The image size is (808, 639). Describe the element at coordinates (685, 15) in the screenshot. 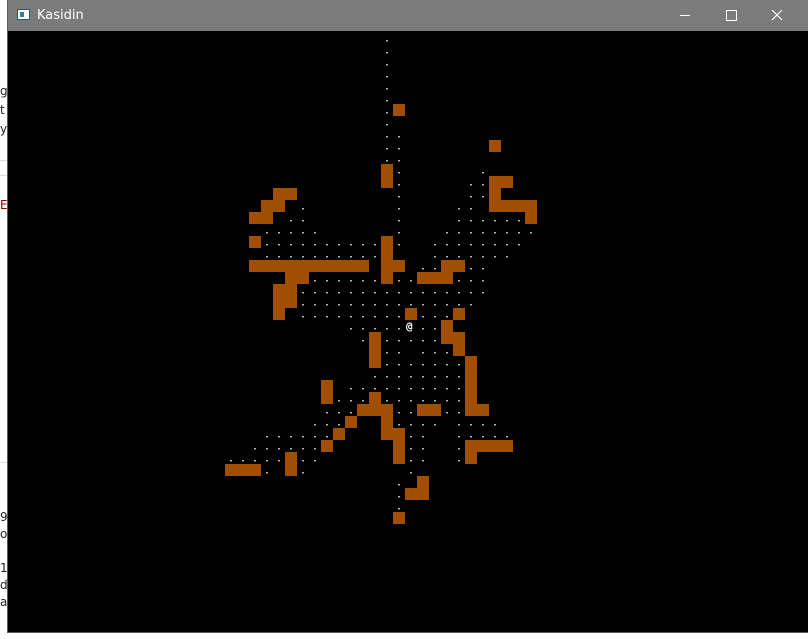

I see `minimize-button` at that location.